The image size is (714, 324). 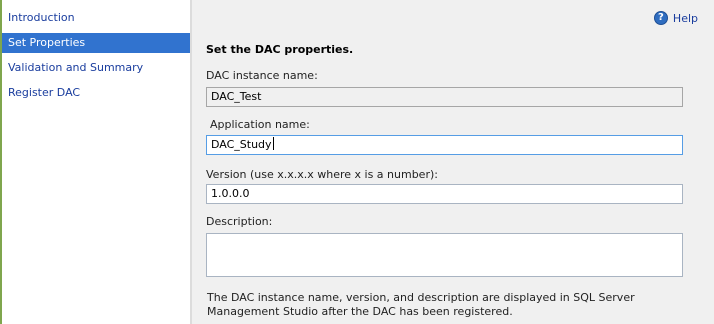 I want to click on text-caret, so click(x=273, y=143).